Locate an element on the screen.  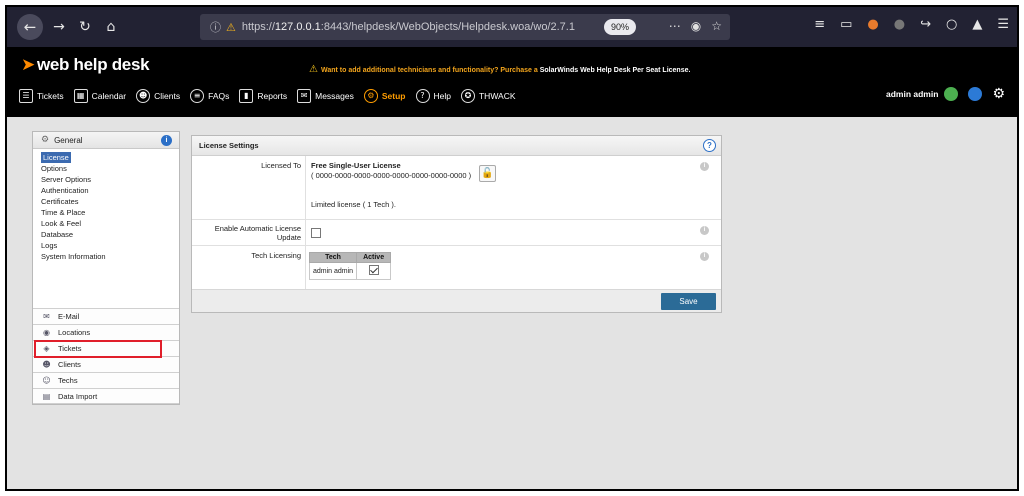
tech-licensing-label: Tech Licensing is located at coordinates (249, 267).